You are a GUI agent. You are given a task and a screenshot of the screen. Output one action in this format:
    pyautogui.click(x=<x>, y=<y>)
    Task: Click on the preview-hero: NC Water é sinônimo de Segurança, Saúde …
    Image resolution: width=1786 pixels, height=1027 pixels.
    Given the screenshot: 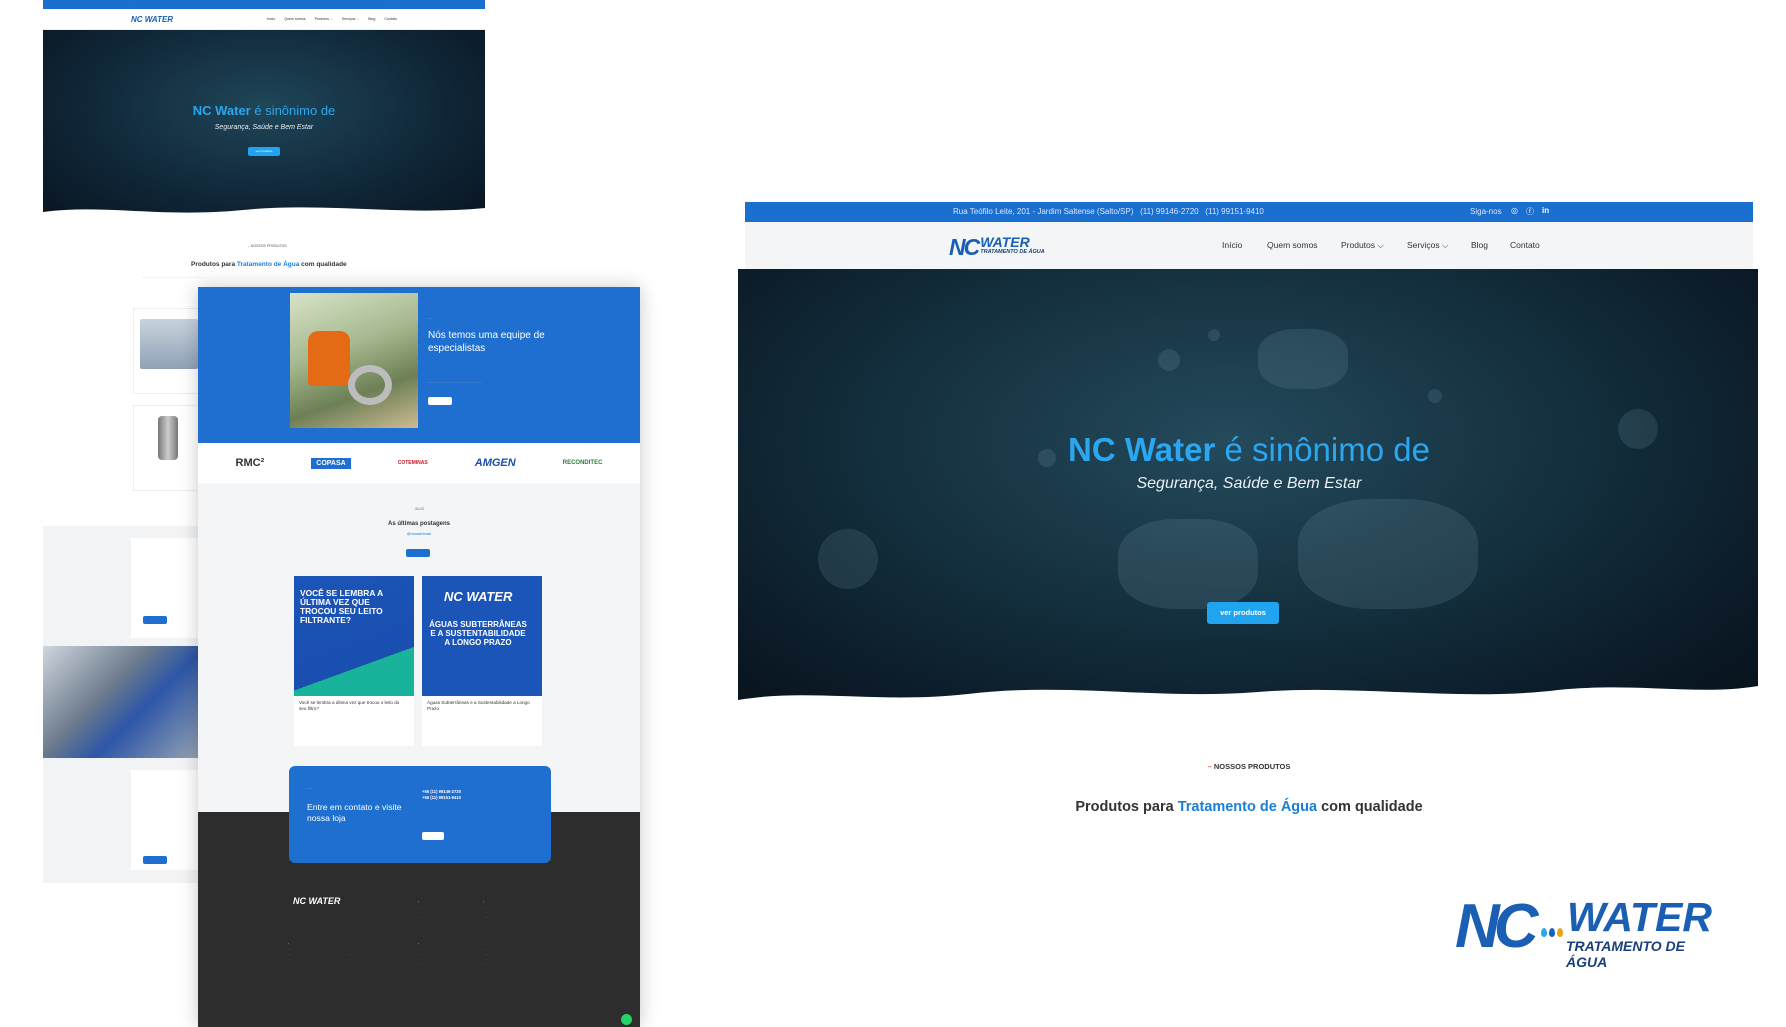 What is the action you would take?
    pyautogui.click(x=264, y=127)
    